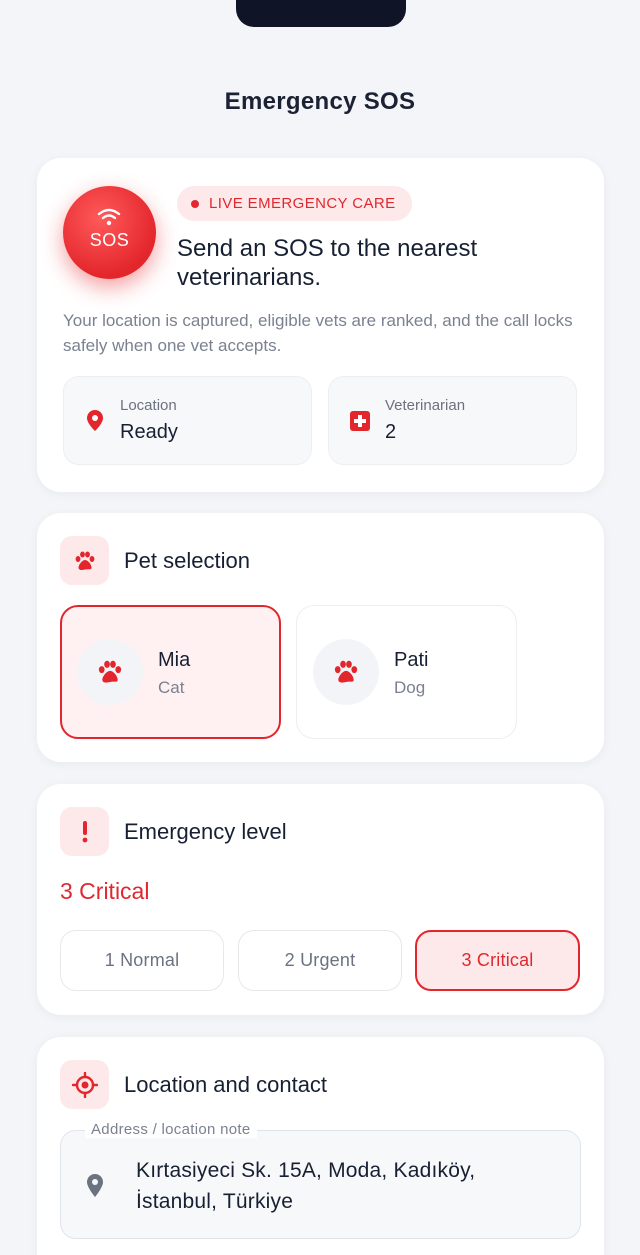 This screenshot has width=640, height=1255. What do you see at coordinates (452, 420) in the screenshot?
I see `veterinarian-count-tile: Veterinarian 2` at bounding box center [452, 420].